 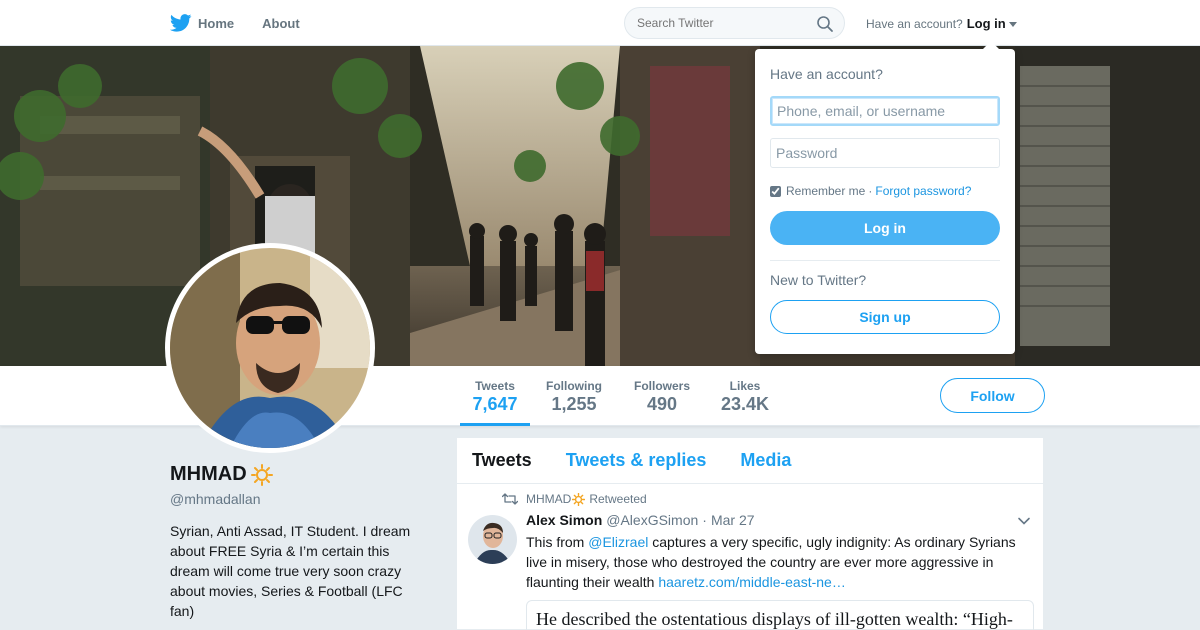 I want to click on profile-avatar, so click(x=270, y=348).